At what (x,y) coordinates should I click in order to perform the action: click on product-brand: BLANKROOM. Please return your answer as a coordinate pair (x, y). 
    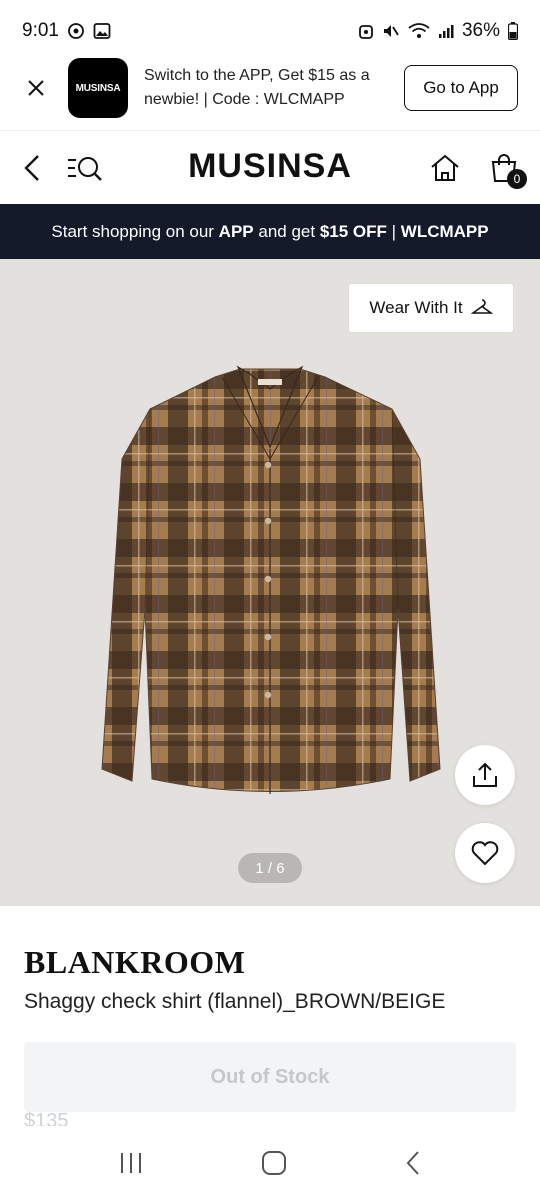
    Looking at the image, I should click on (134, 962).